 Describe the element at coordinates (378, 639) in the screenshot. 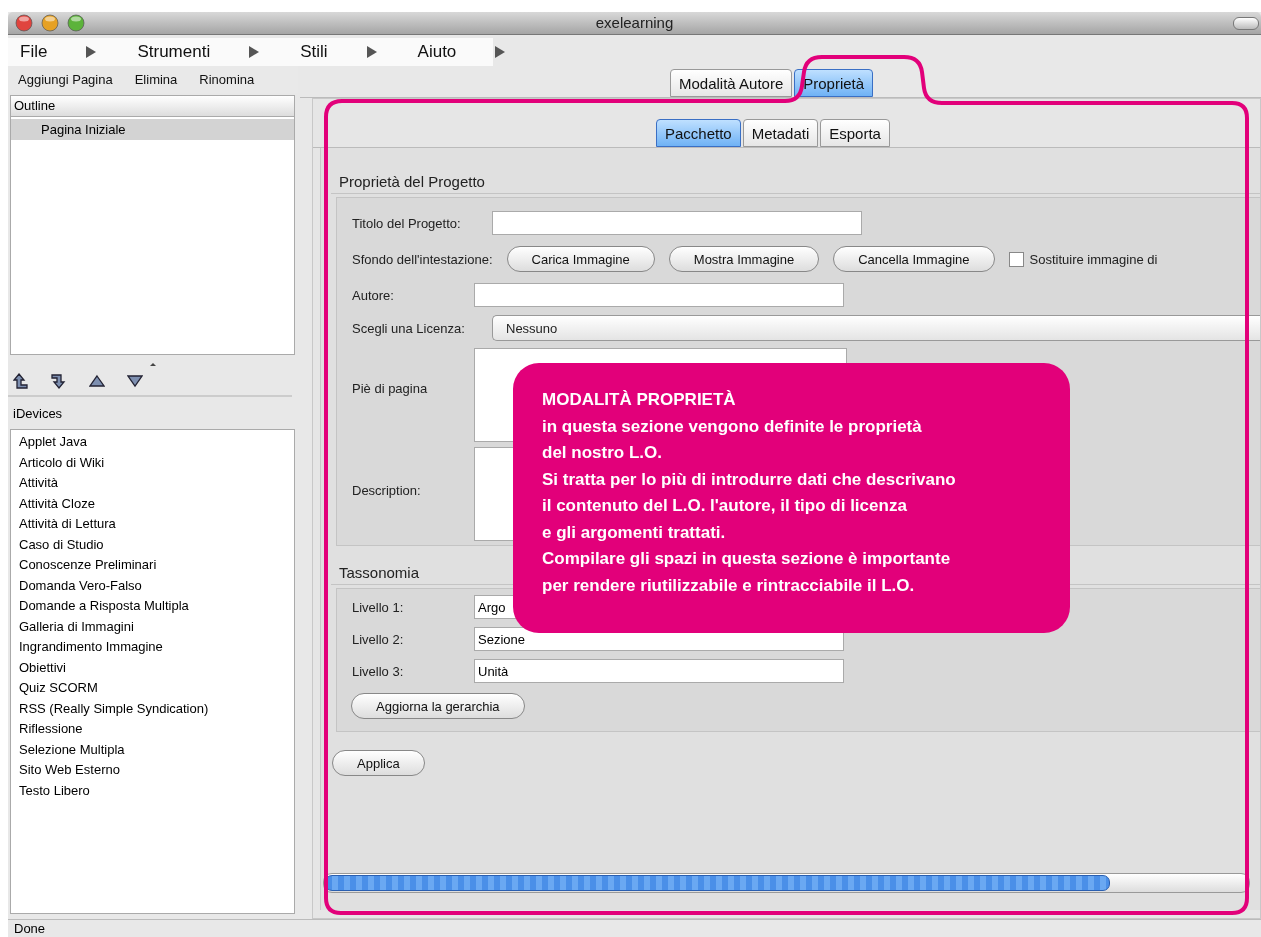

I see `field-label: Livello 2:` at that location.